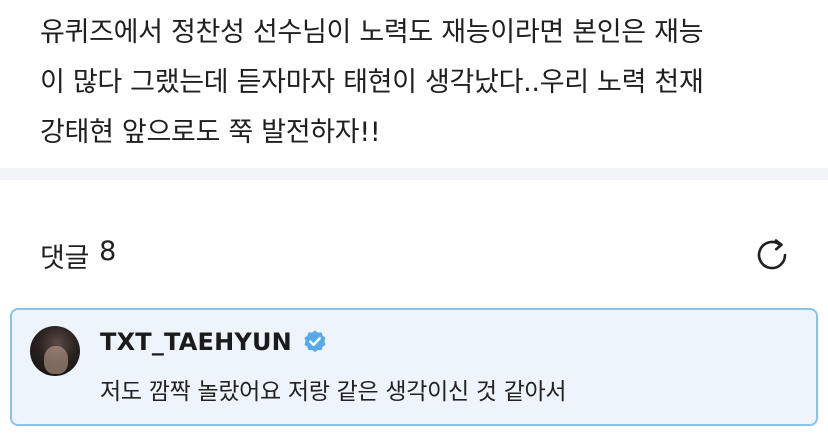 Image resolution: width=828 pixels, height=444 pixels. Describe the element at coordinates (196, 342) in the screenshot. I see `comment-username: TXT_TAEHYUN` at that location.